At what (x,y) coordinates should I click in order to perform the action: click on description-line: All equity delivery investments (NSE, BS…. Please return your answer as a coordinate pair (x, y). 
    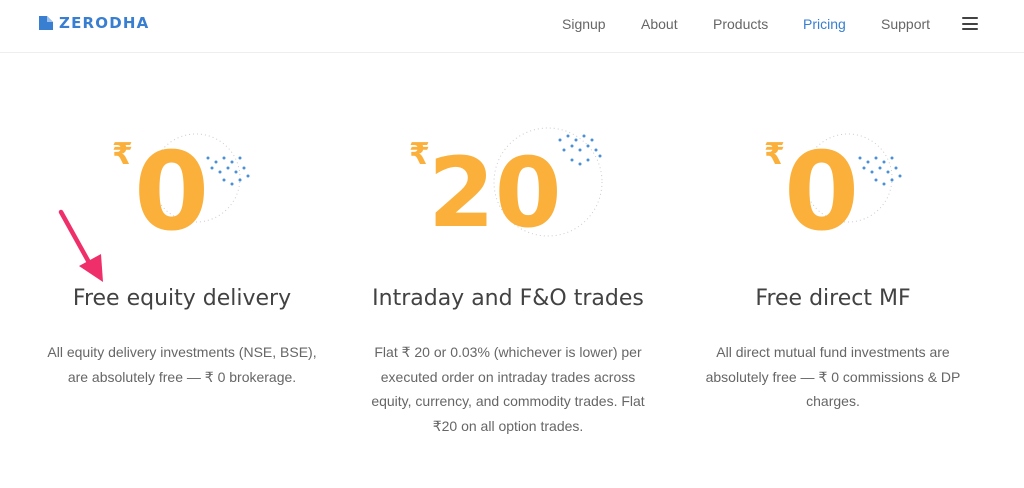
    Looking at the image, I should click on (182, 352).